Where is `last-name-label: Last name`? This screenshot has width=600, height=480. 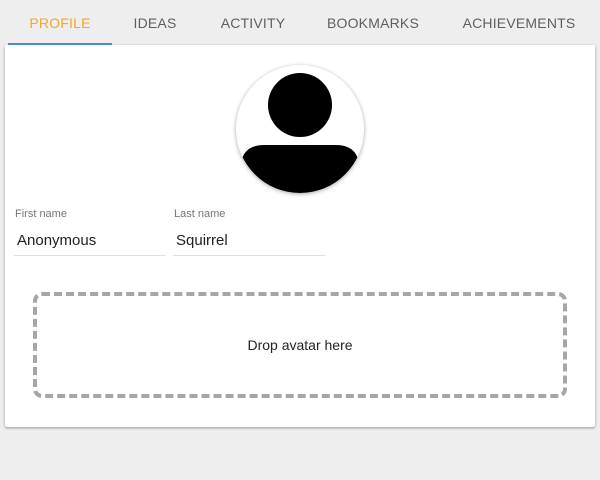 last-name-label: Last name is located at coordinates (200, 214).